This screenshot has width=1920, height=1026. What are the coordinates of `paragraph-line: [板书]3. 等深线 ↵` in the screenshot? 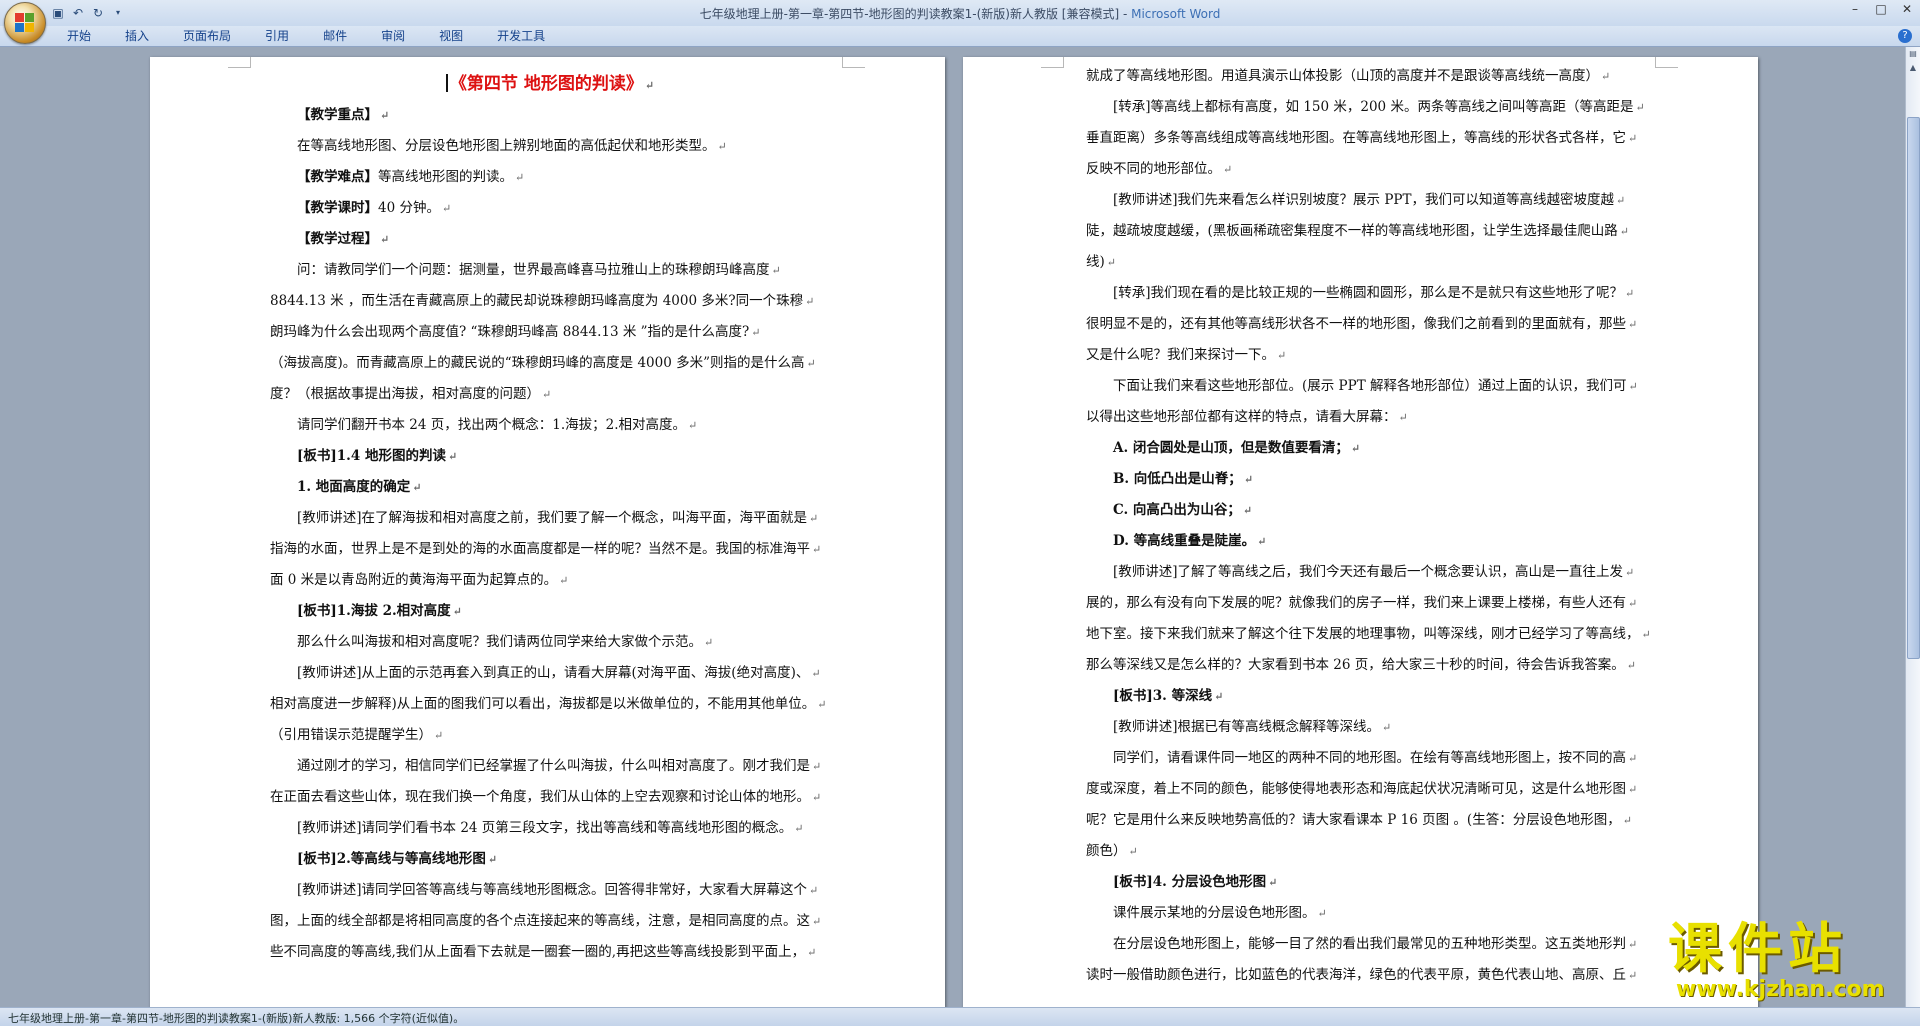 It's located at (1366, 696).